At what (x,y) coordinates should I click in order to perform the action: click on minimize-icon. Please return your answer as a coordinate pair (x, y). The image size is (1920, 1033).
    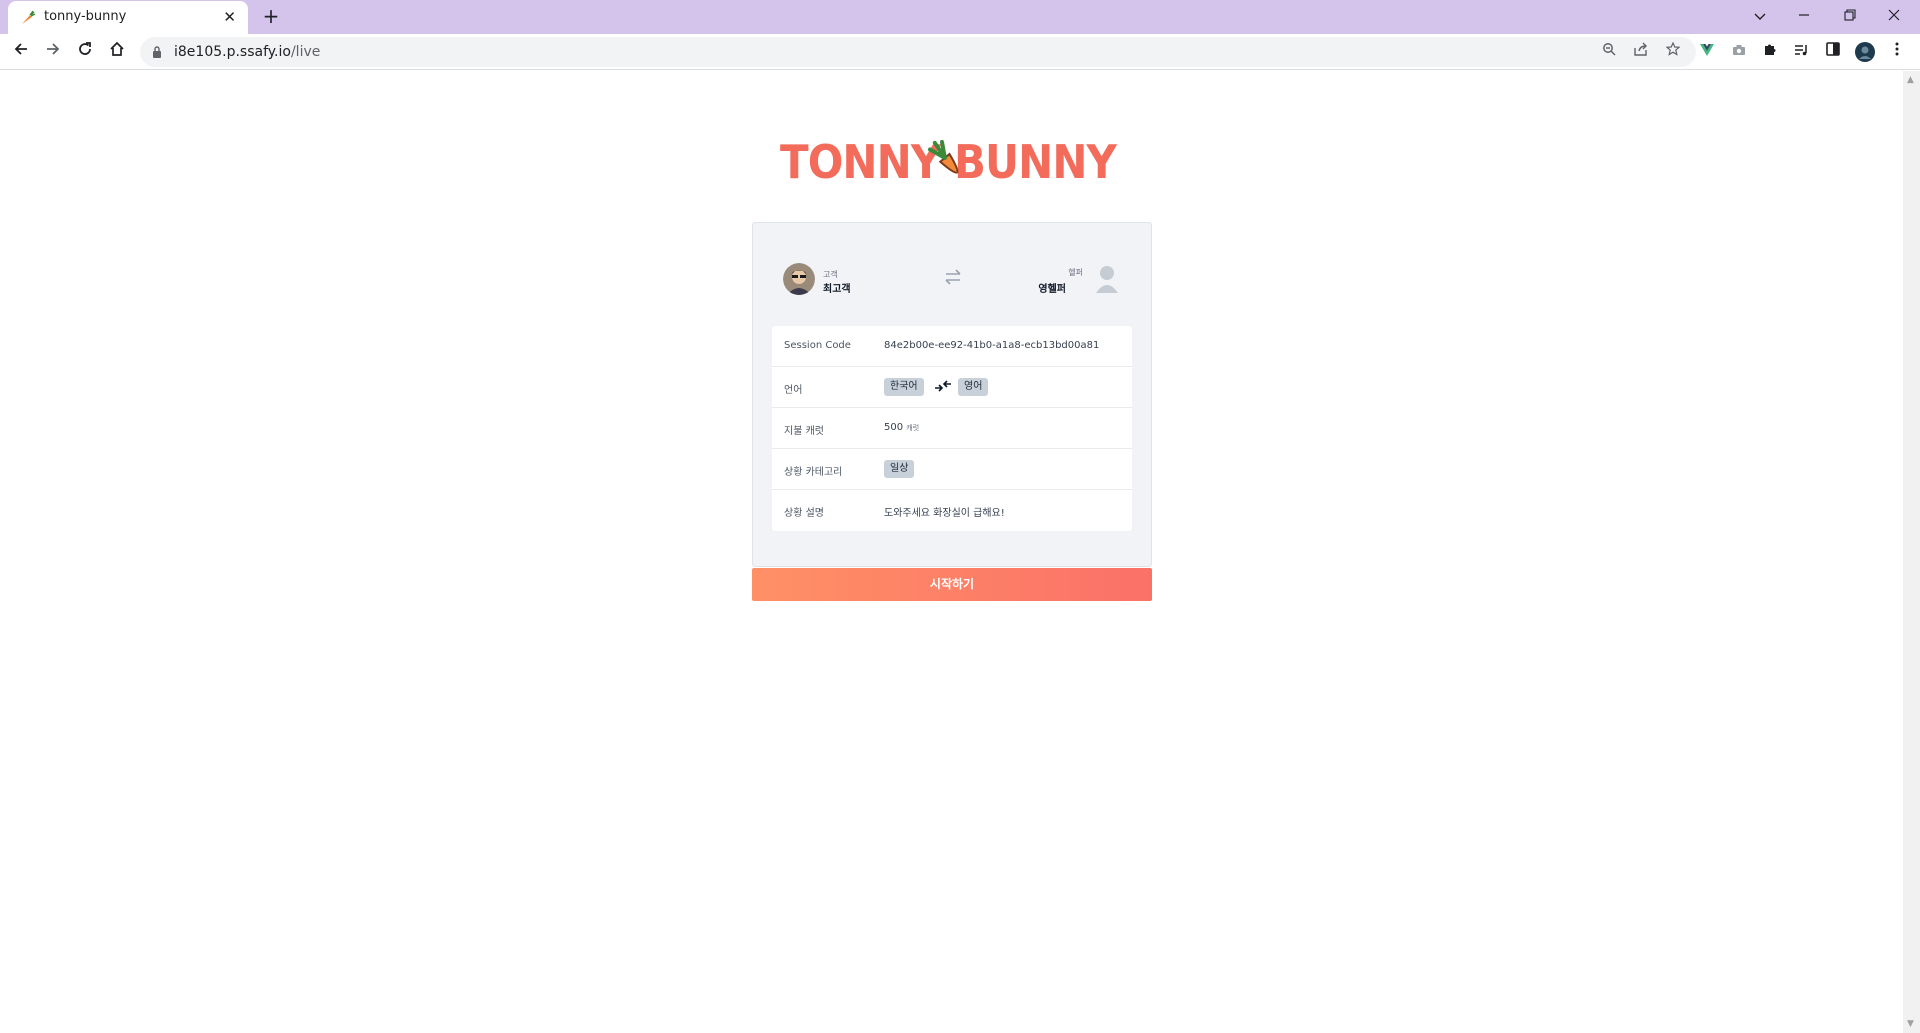
    Looking at the image, I should click on (1804, 16).